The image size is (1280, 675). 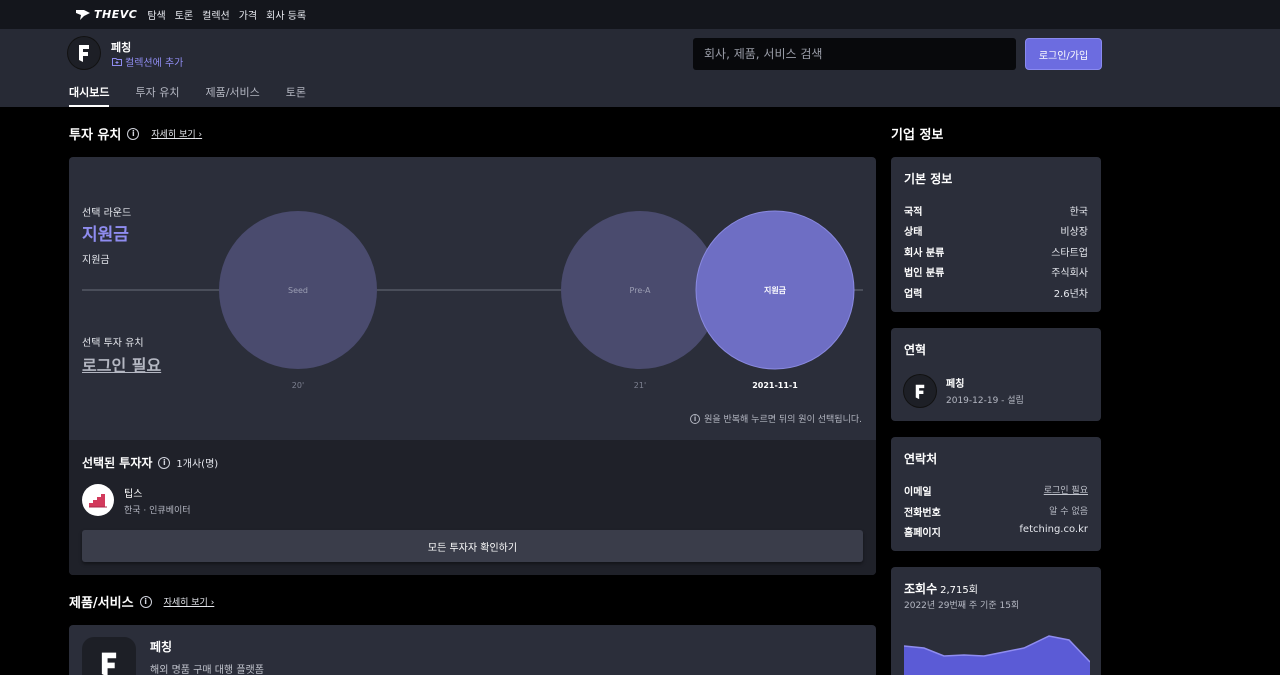 I want to click on nav-link-discussion: 토론, so click(x=184, y=14).